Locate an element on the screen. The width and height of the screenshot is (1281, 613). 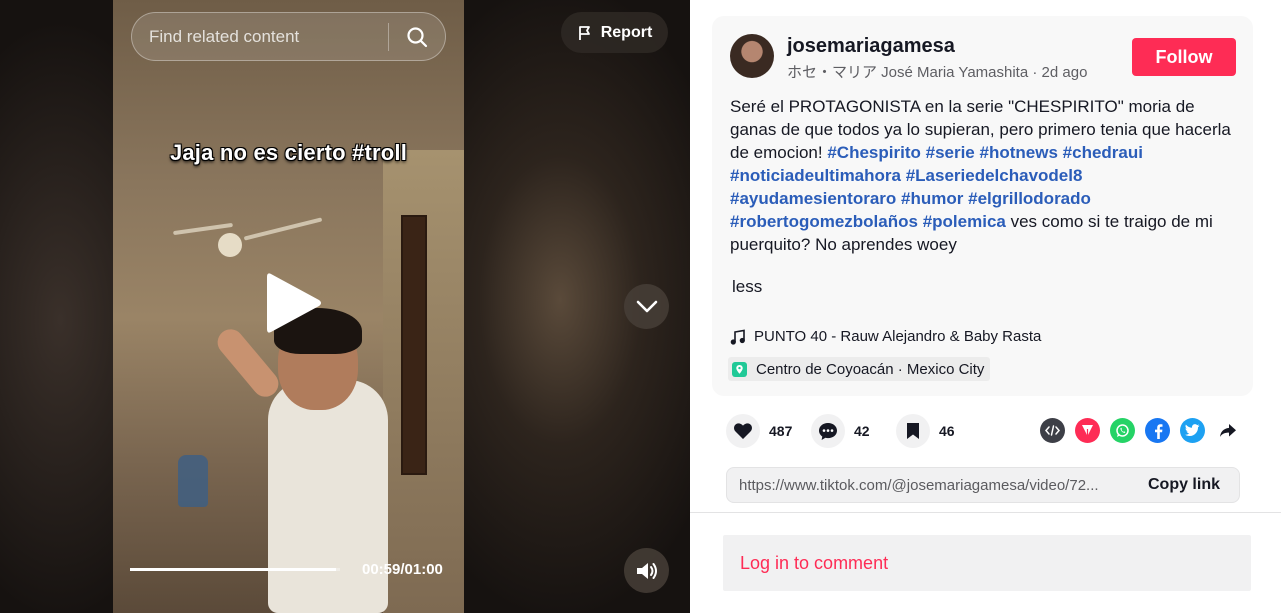
like-button: 487 is located at coordinates (760, 431).